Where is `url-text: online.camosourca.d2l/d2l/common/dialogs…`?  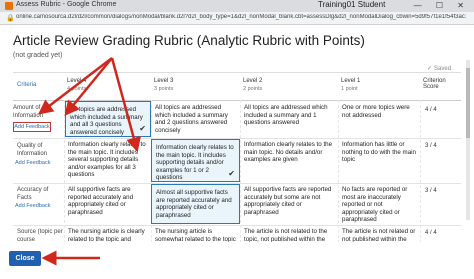 url-text: online.camosourca.d2l/d2l/common/dialogs… is located at coordinates (241, 17).